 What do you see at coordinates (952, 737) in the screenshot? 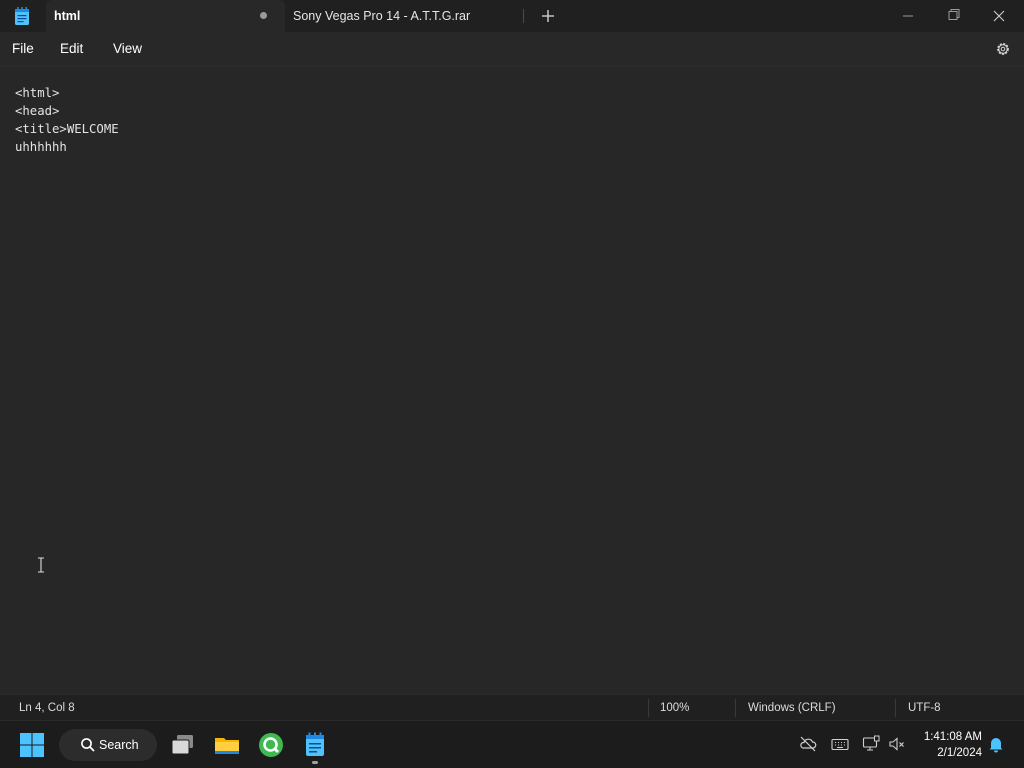
I see `clock-time: 1:41:08 AM` at bounding box center [952, 737].